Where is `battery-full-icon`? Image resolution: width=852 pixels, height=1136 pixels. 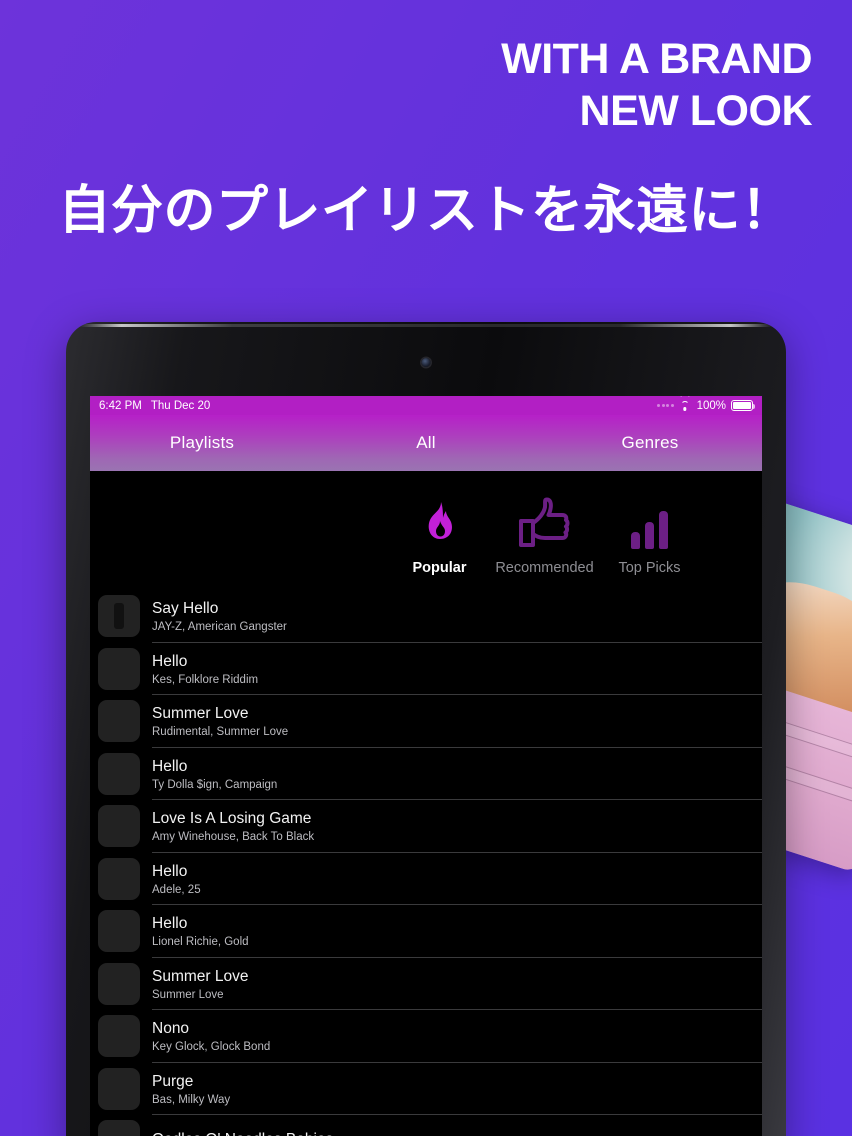 battery-full-icon is located at coordinates (743, 405).